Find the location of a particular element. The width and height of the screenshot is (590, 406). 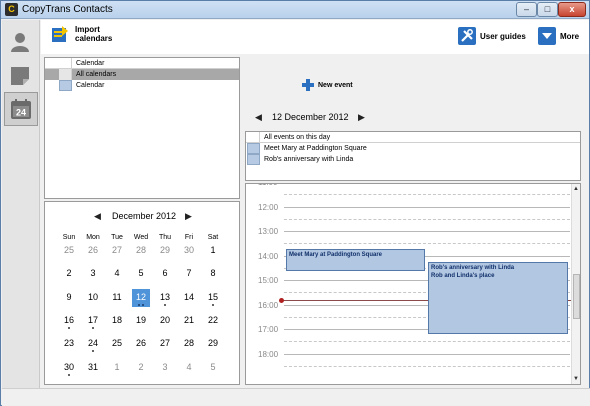

weekday-label: Thu is located at coordinates (165, 237).